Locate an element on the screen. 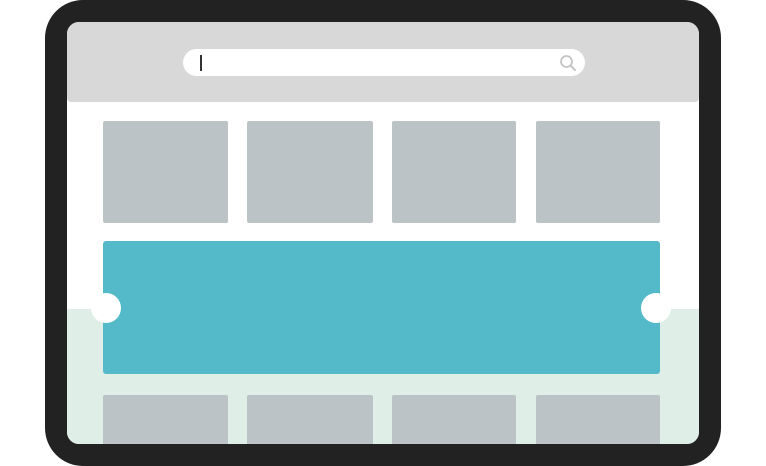  app-header is located at coordinates (383, 62).